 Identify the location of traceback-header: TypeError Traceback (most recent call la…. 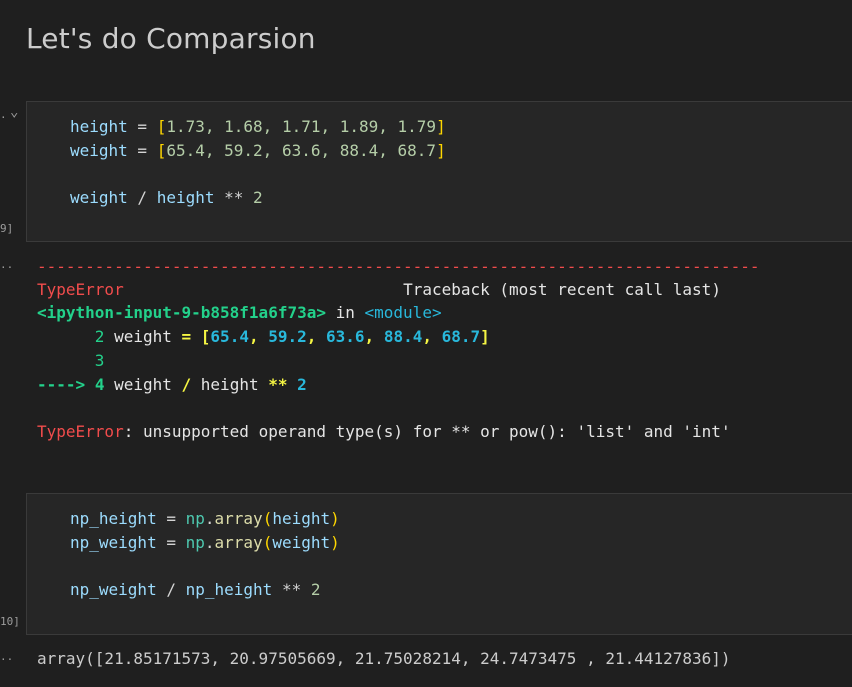
(379, 290).